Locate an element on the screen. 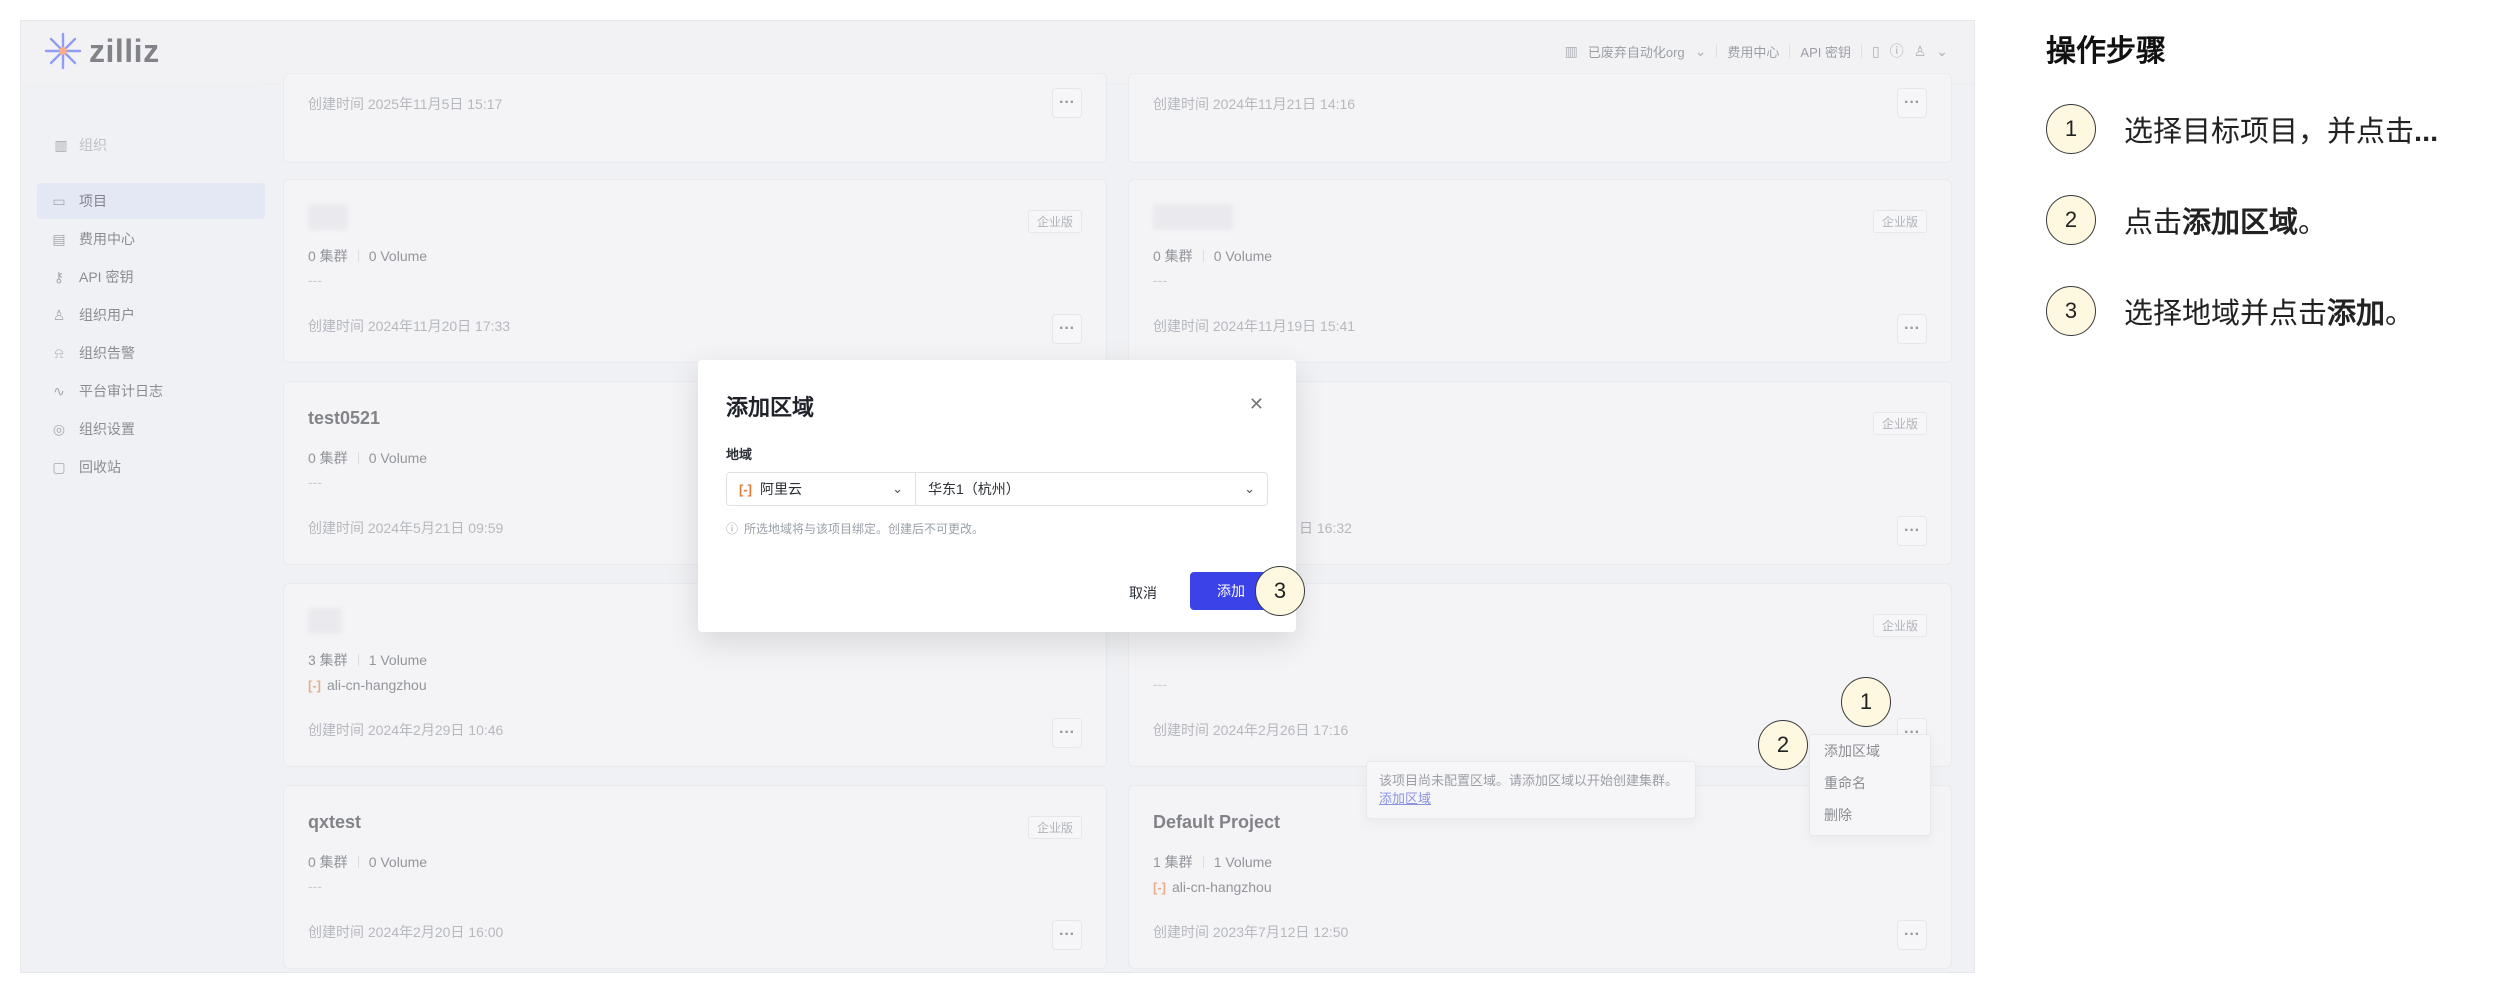 This screenshot has height=992, width=2502. callout-step-1: 1 is located at coordinates (1866, 702).